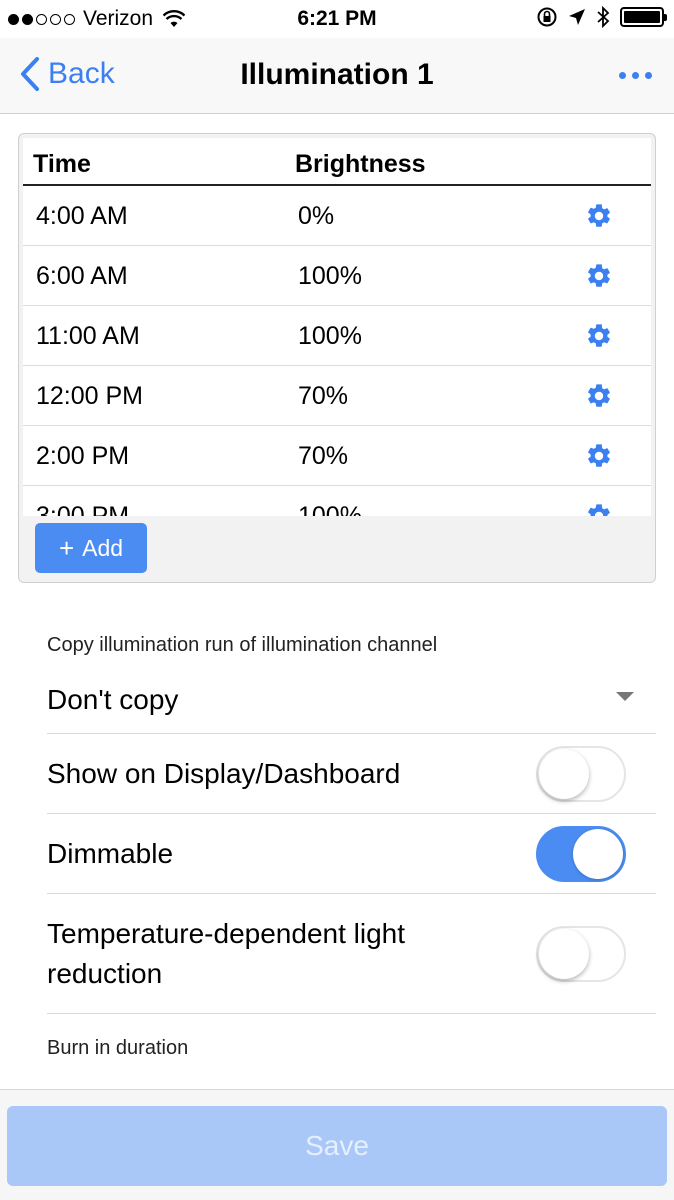 The image size is (674, 1200). Describe the element at coordinates (83, 509) in the screenshot. I see `row-time: 3:00 PM` at that location.